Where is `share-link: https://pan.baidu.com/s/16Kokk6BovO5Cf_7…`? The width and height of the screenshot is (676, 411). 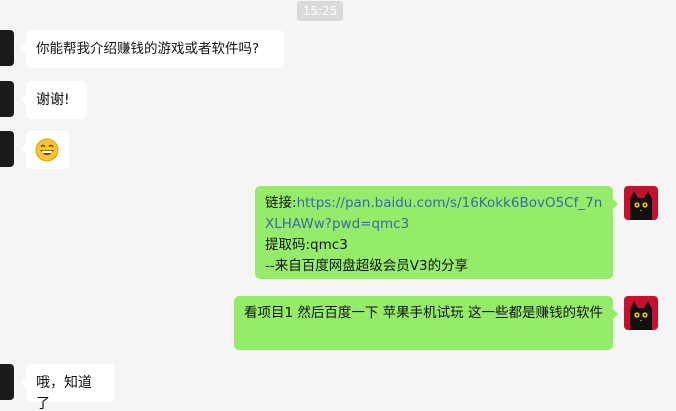
share-link: https://pan.baidu.com/s/16Kokk6BovO5Cf_7… is located at coordinates (433, 213).